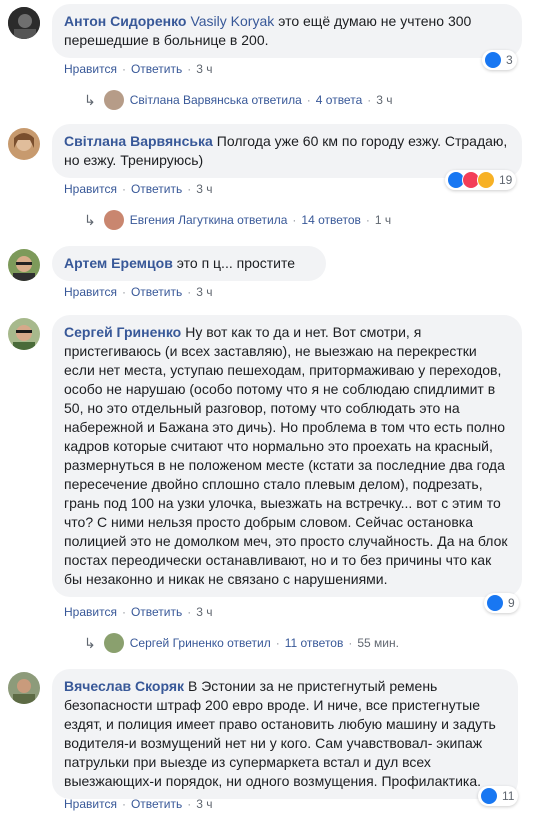  Describe the element at coordinates (125, 21) in the screenshot. I see `comment-author: Антон Сидоренко` at that location.